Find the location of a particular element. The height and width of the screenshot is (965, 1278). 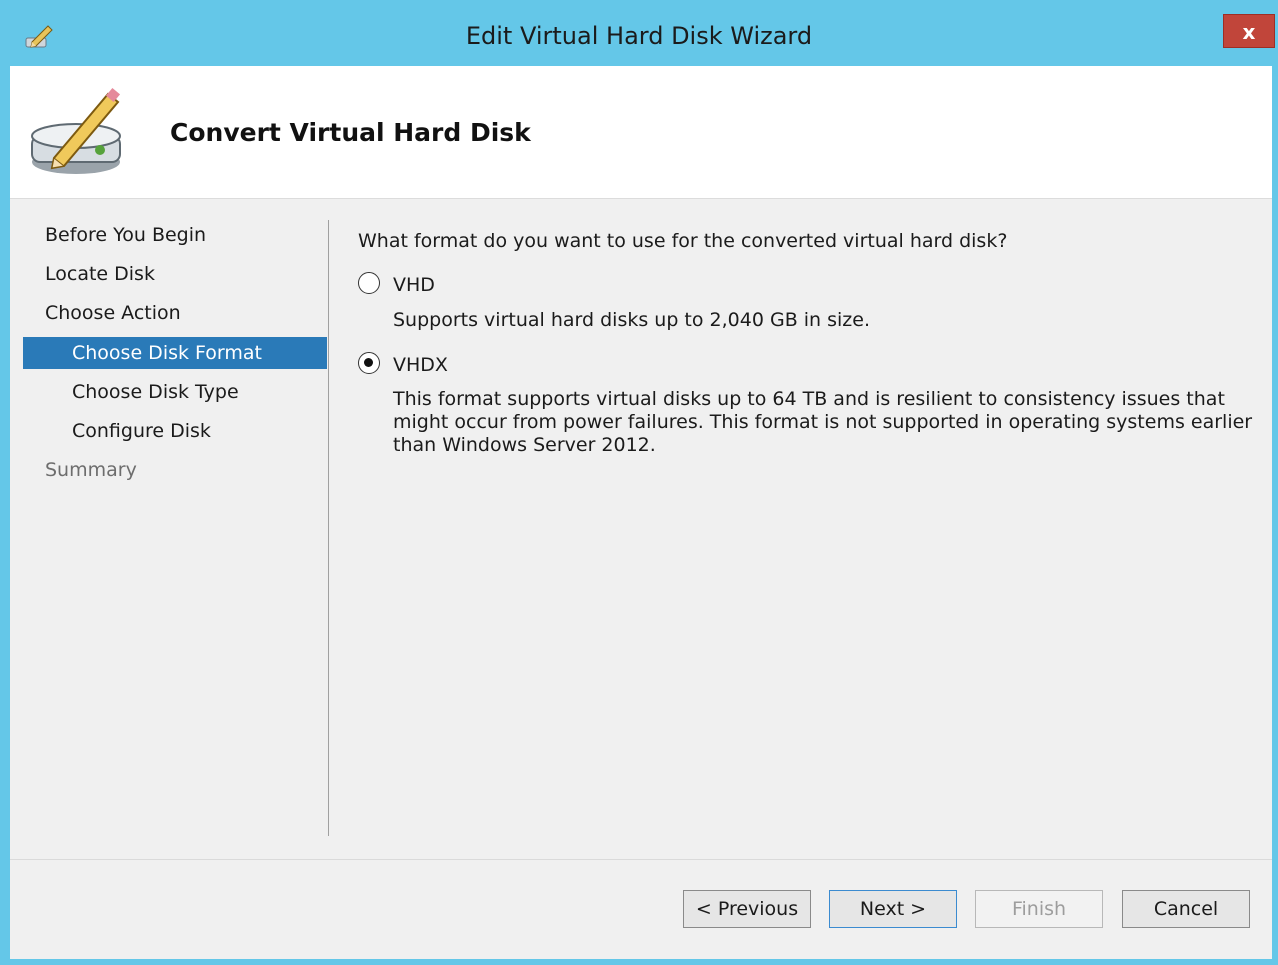

title-bar: Edit Virtual Hard Disk Wizard x is located at coordinates (639, 33).